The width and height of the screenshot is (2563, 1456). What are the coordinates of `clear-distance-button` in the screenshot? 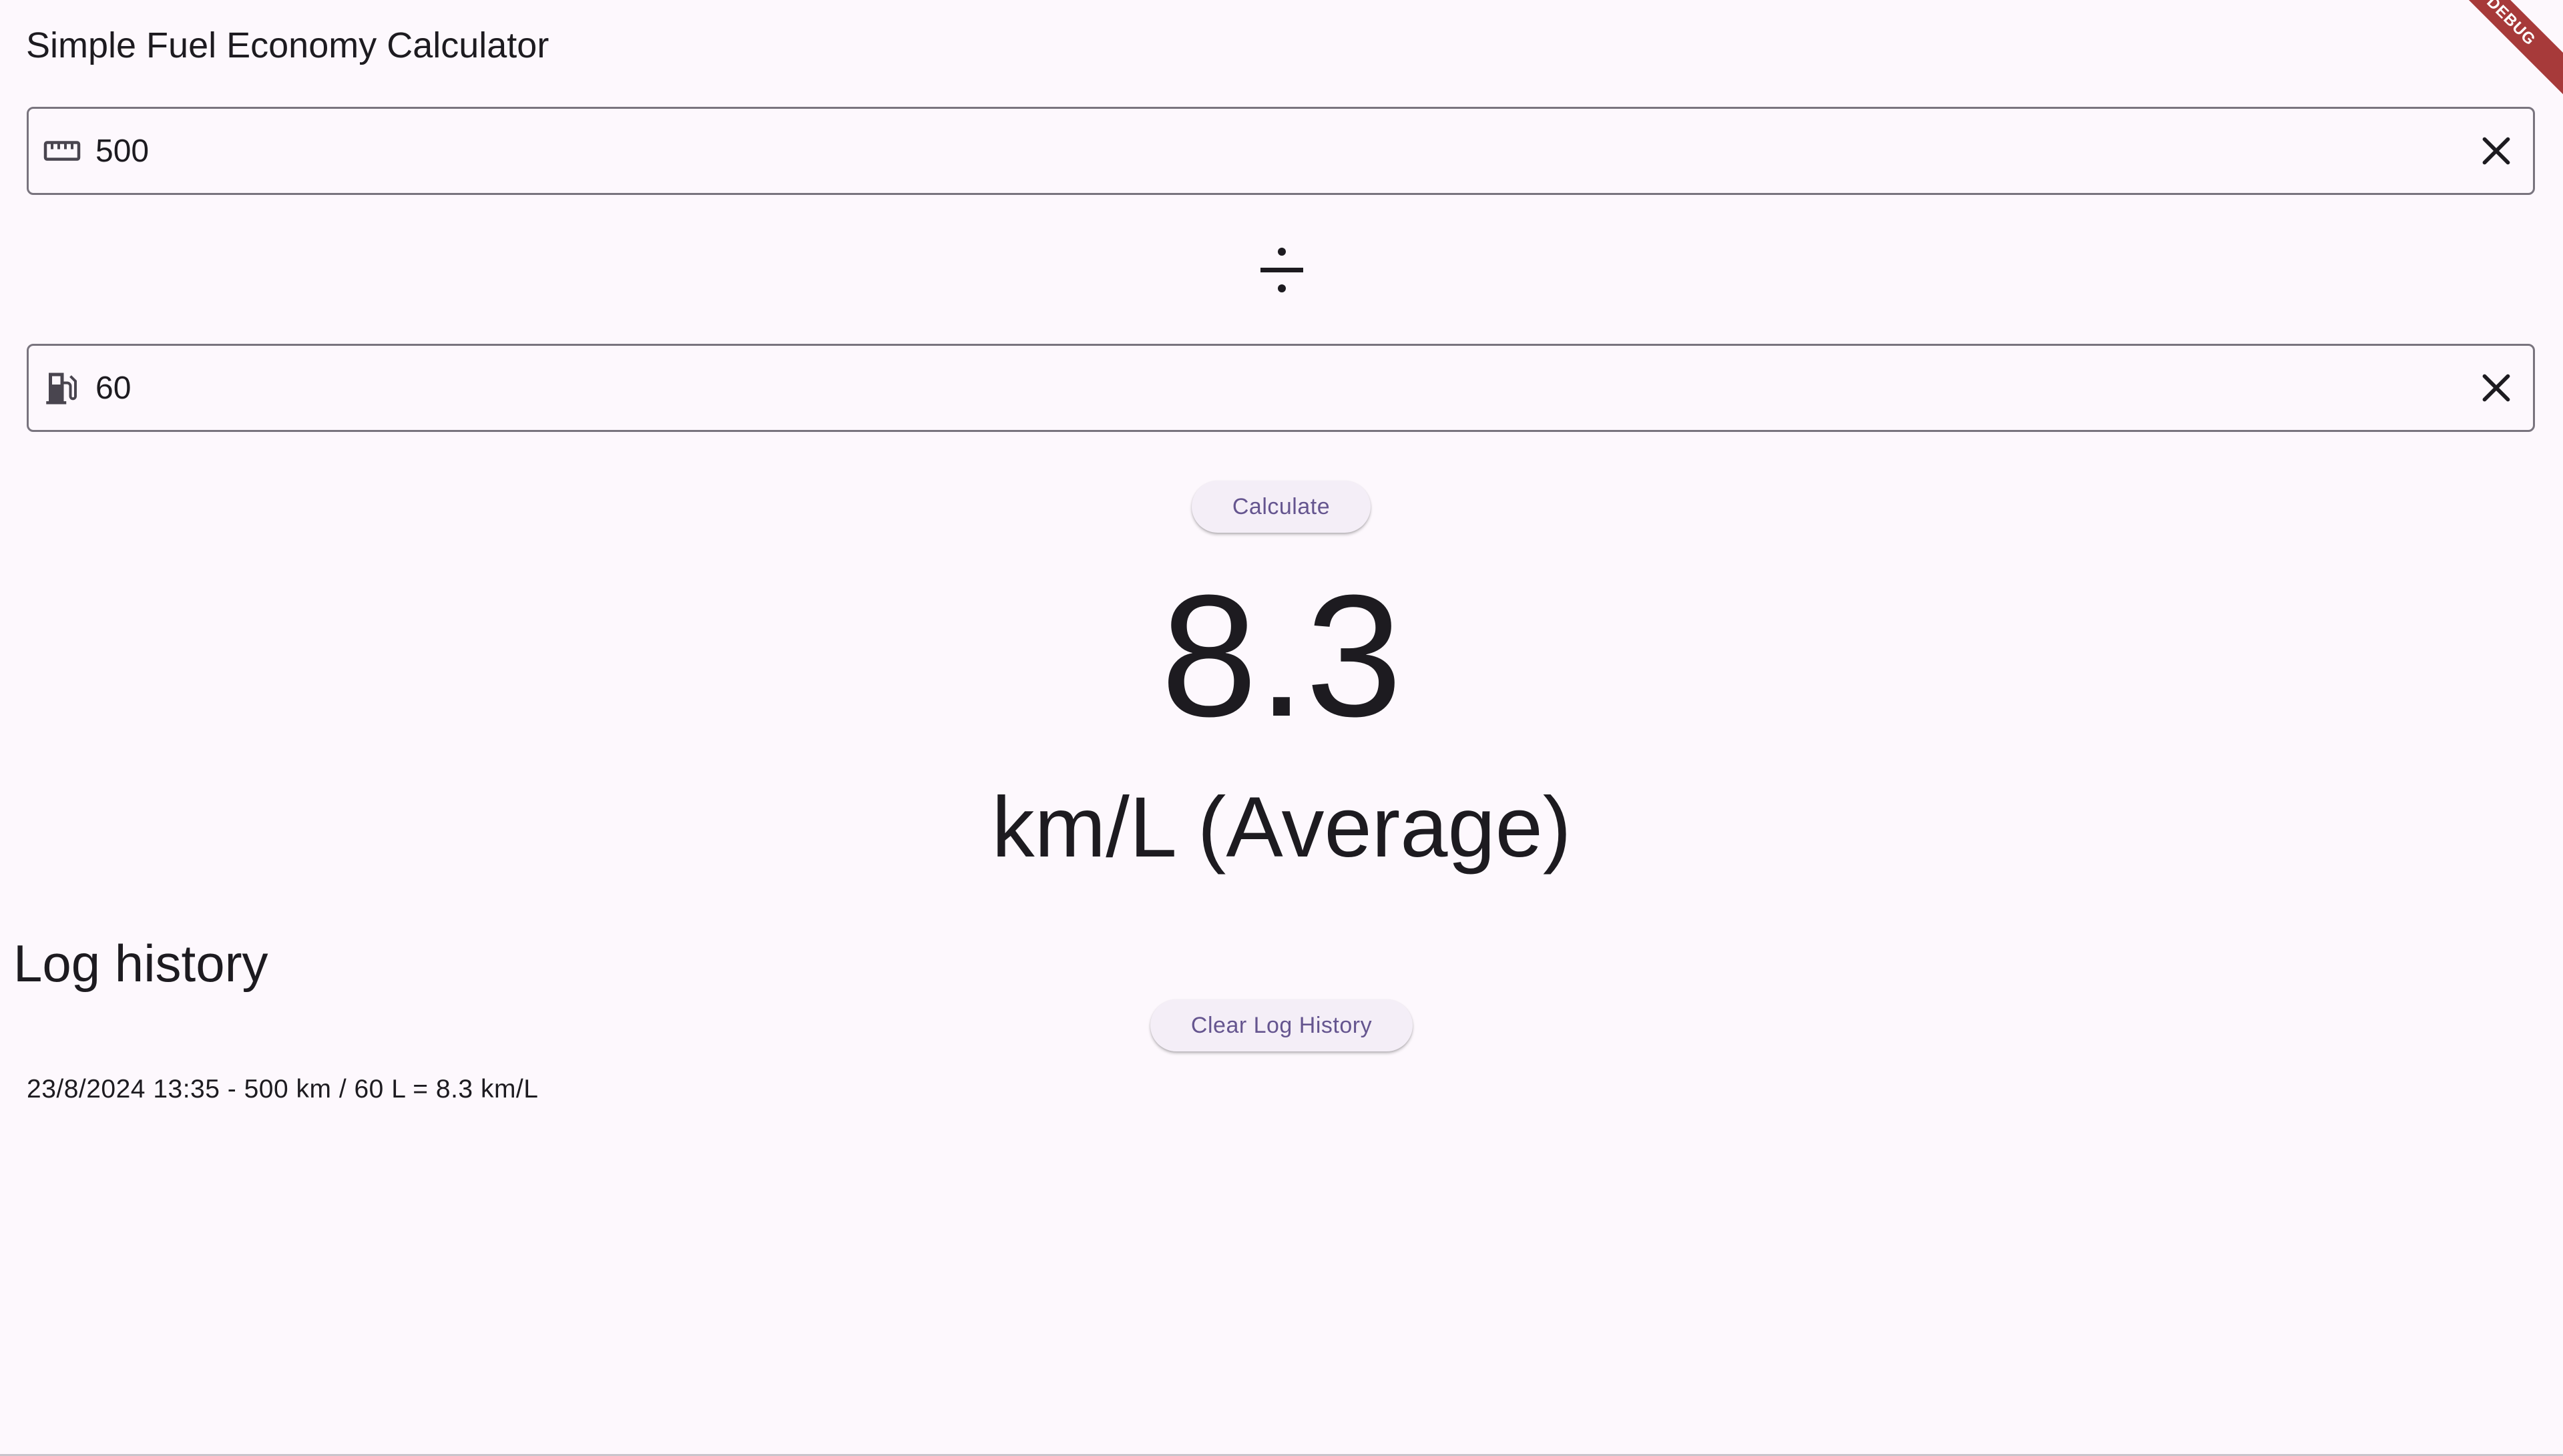 It's located at (2496, 151).